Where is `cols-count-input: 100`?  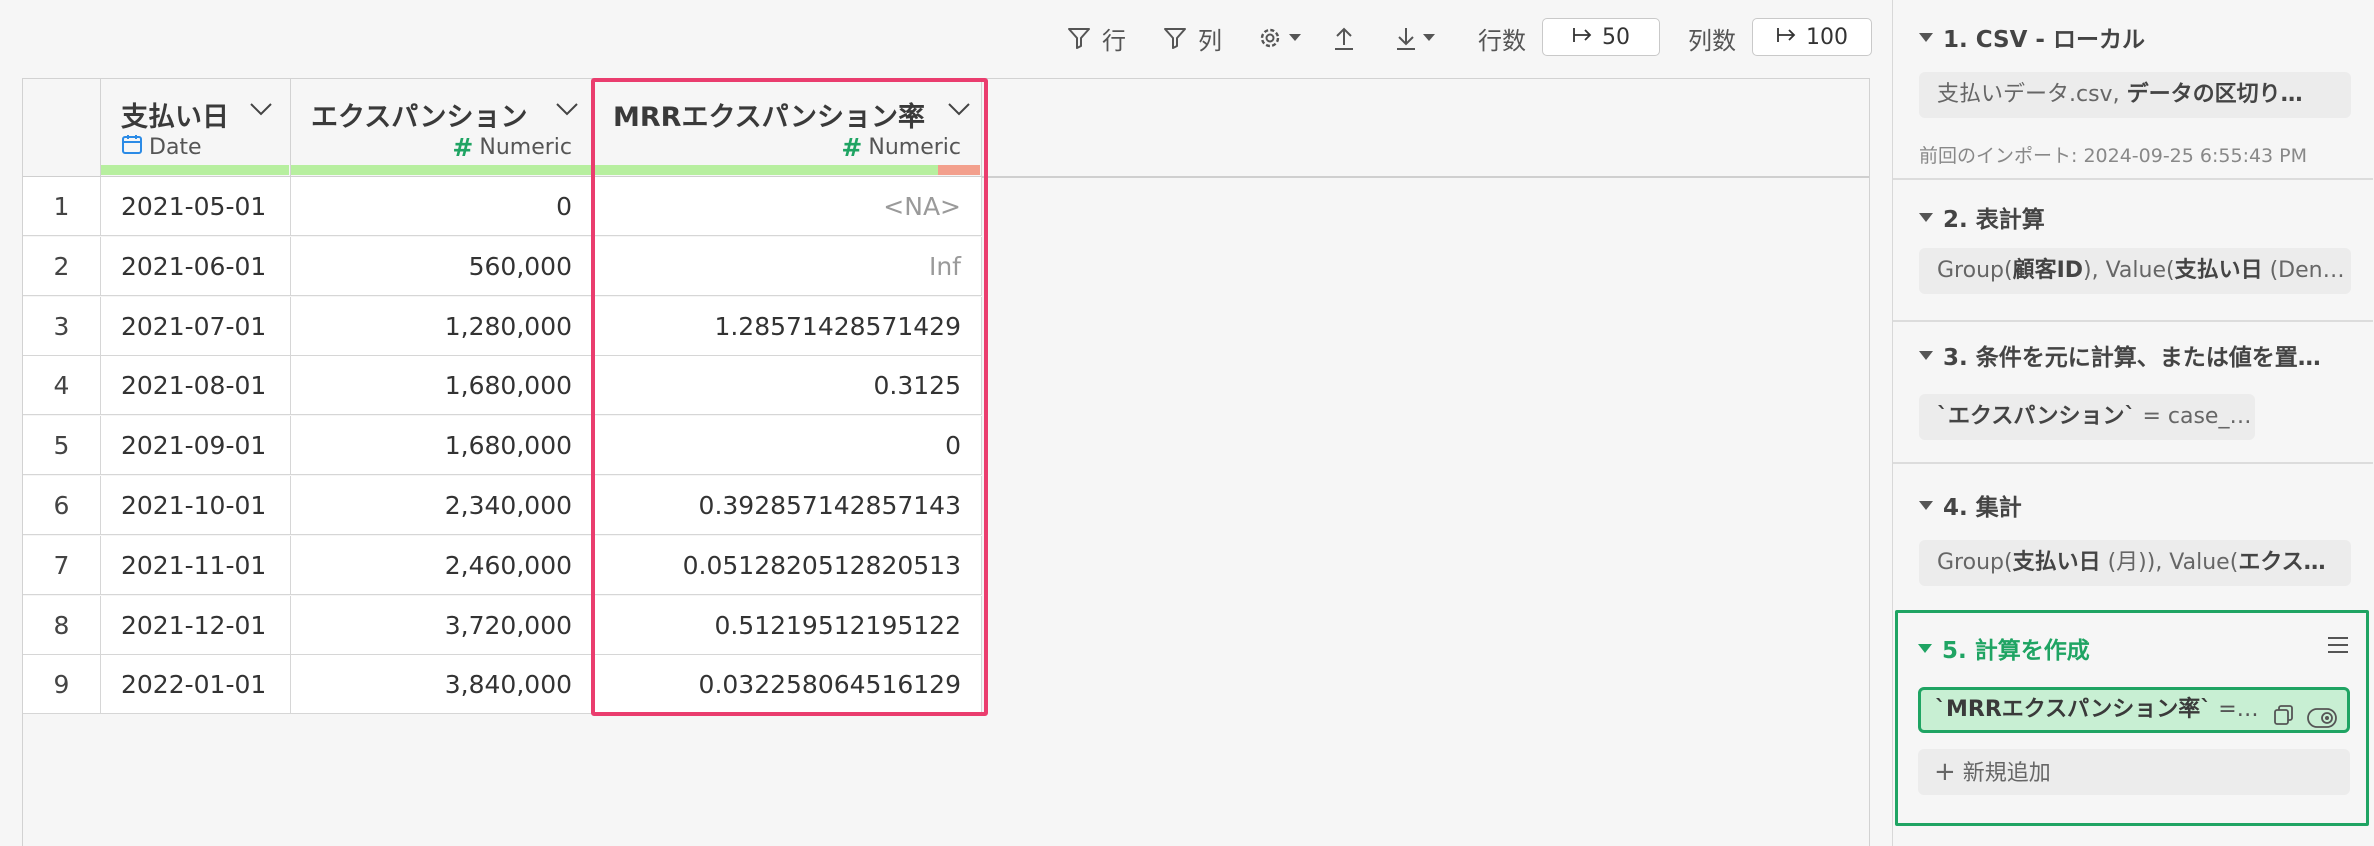 cols-count-input: 100 is located at coordinates (1812, 37).